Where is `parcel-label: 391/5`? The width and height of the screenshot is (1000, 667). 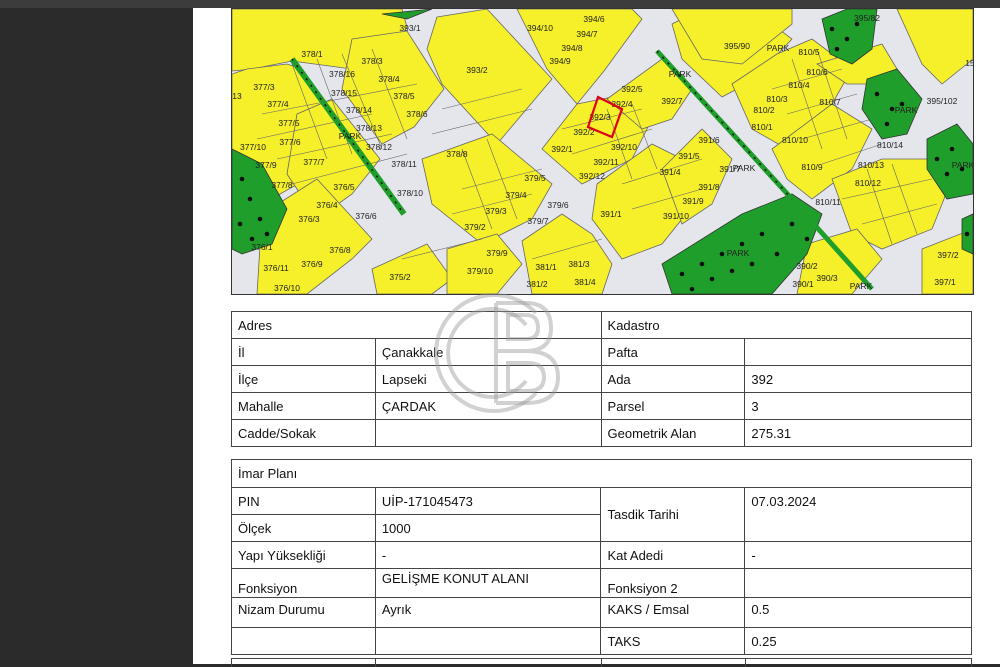
parcel-label: 391/5 is located at coordinates (689, 156).